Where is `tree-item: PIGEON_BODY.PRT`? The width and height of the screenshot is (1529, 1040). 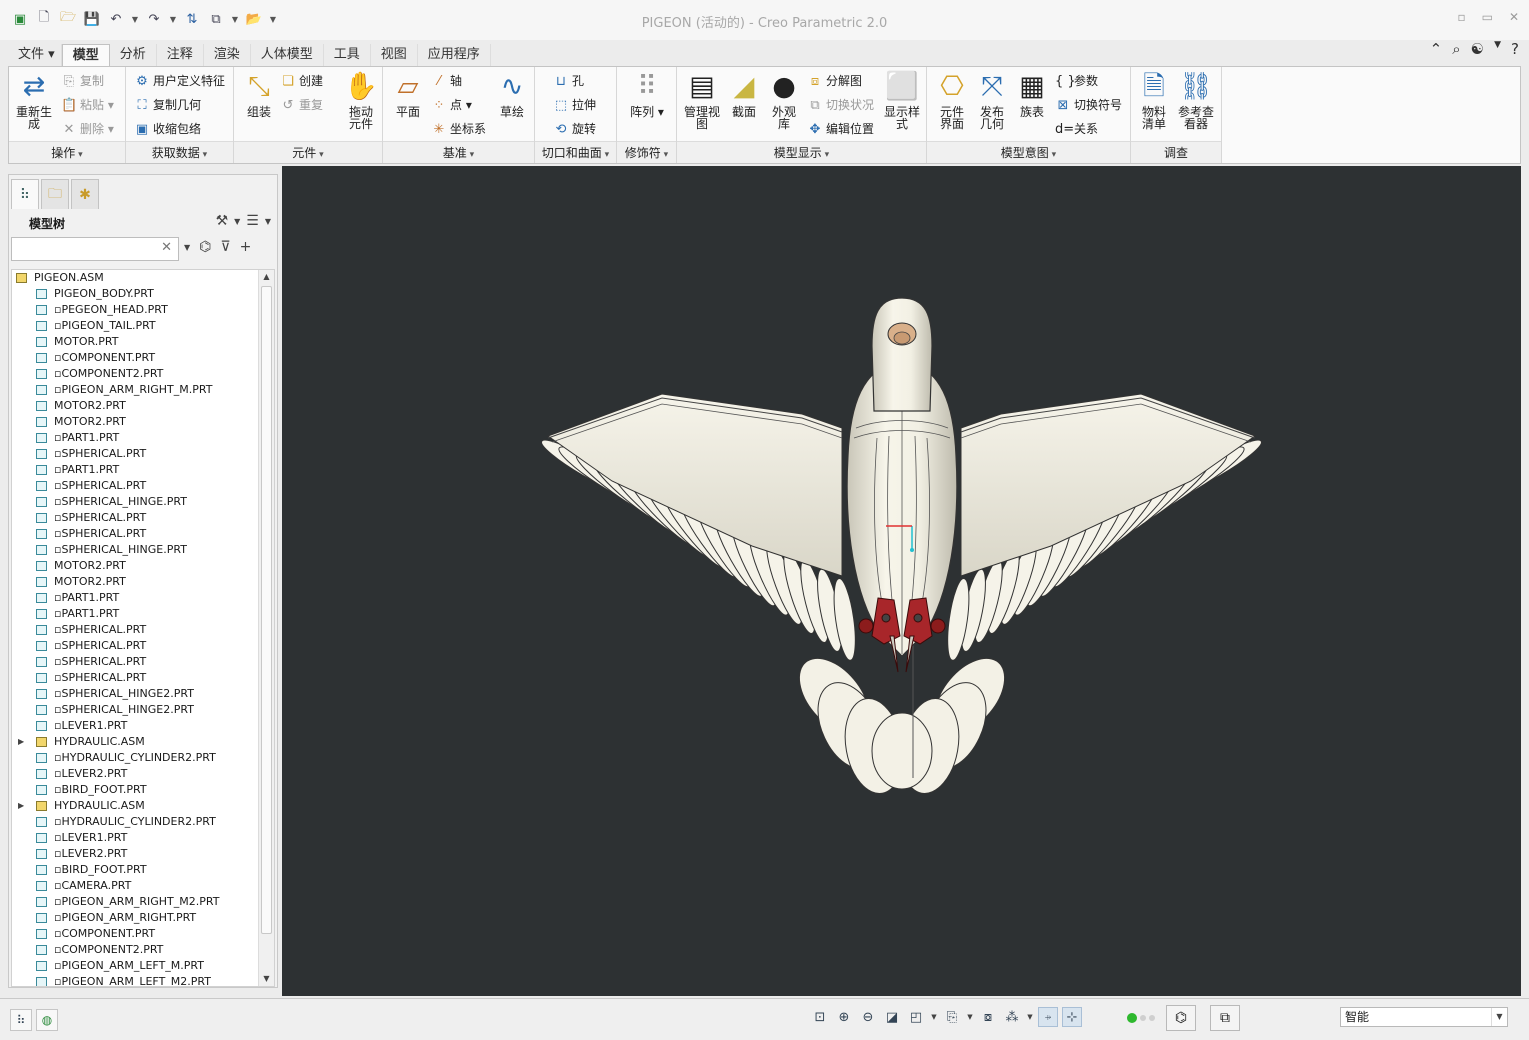
tree-item: PIGEON_BODY.PRT is located at coordinates (135, 294).